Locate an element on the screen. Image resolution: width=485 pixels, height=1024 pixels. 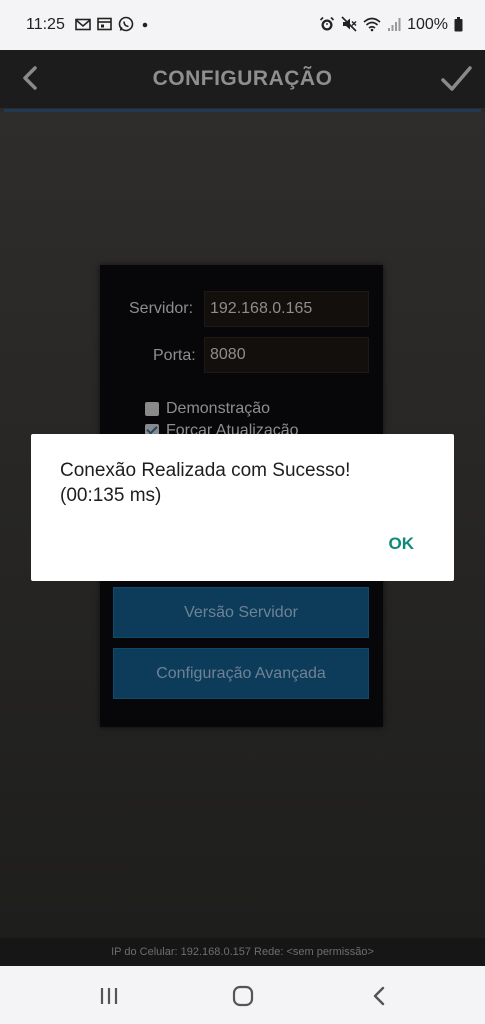
server-input: 192.168.0.165 is located at coordinates (286, 309).